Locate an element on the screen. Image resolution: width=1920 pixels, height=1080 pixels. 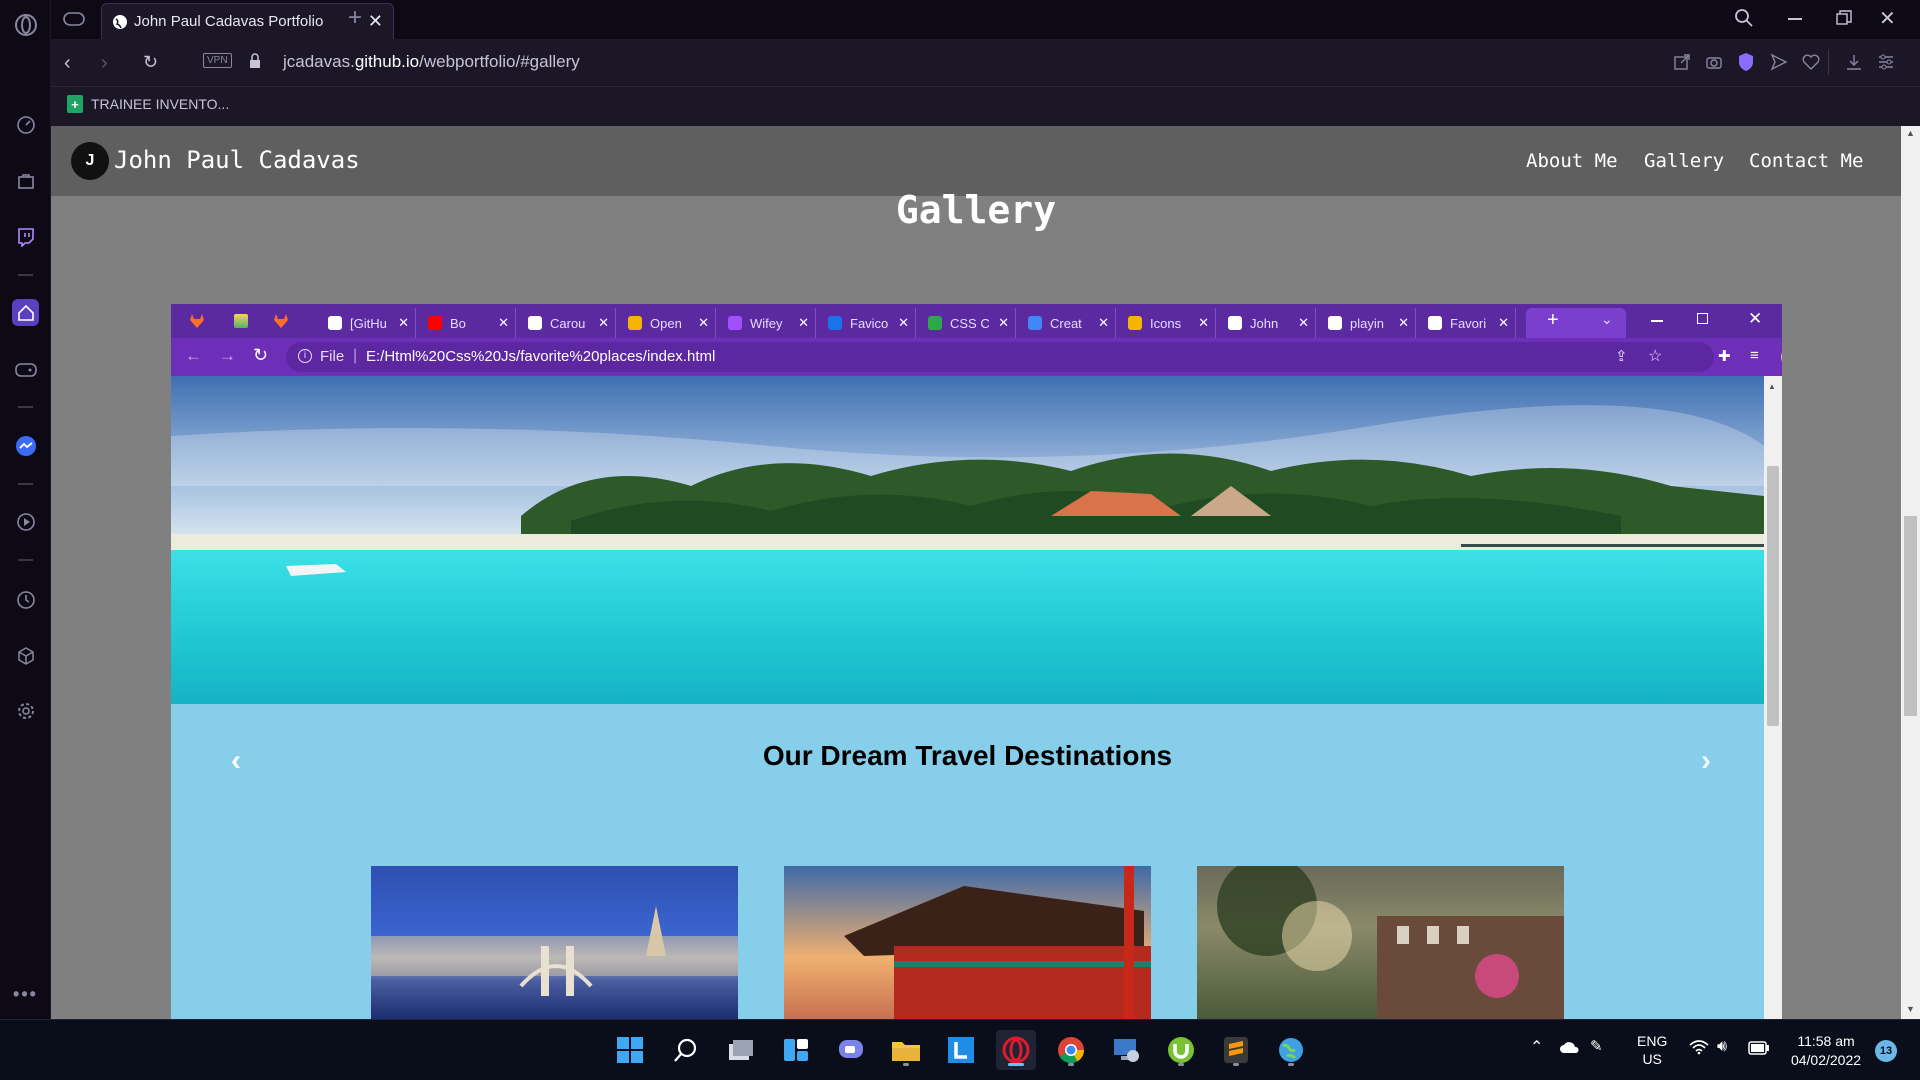
app-l-icon is located at coordinates (961, 1050).